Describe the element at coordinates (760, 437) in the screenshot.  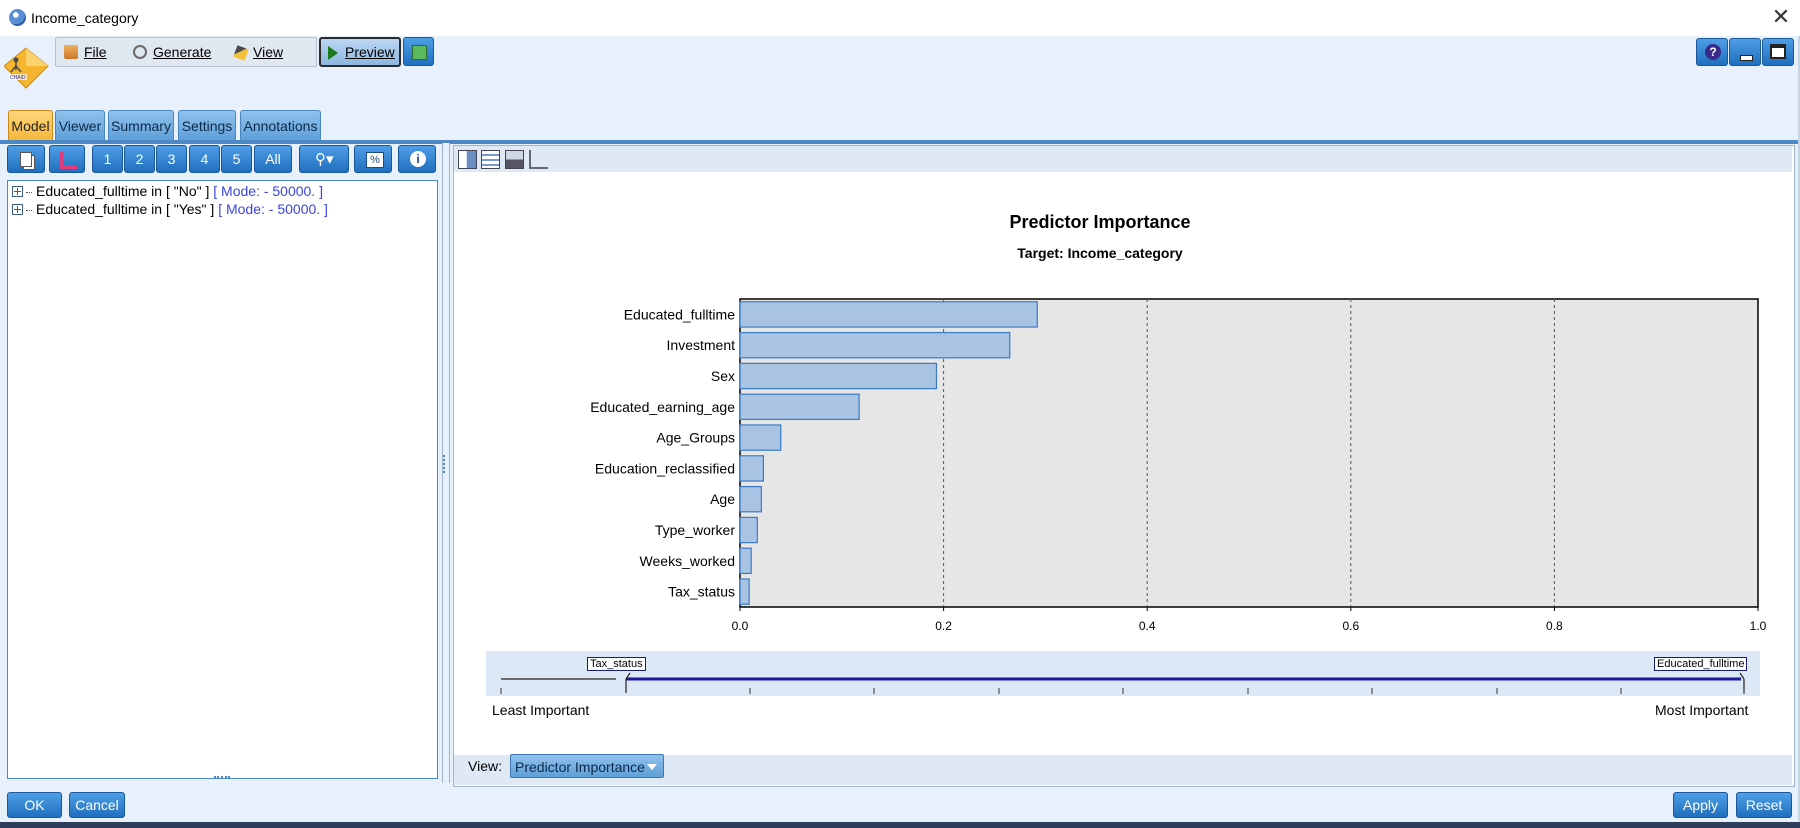
I see `bar-age-groups` at that location.